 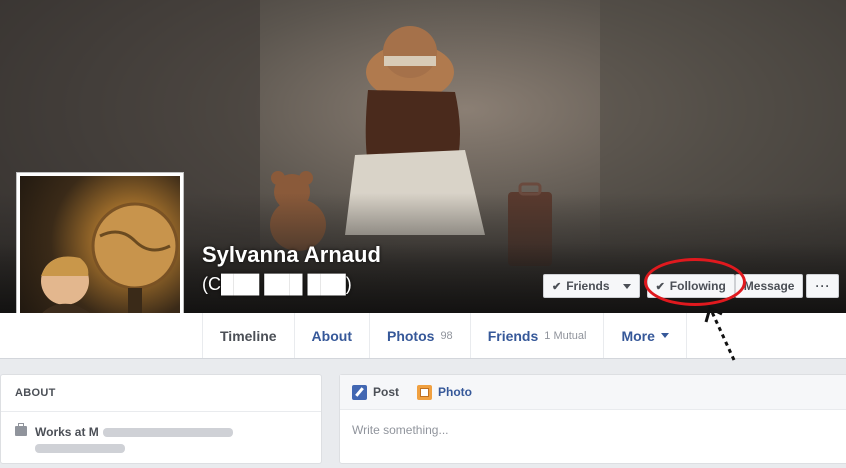 I want to click on tab-more: More, so click(x=645, y=335).